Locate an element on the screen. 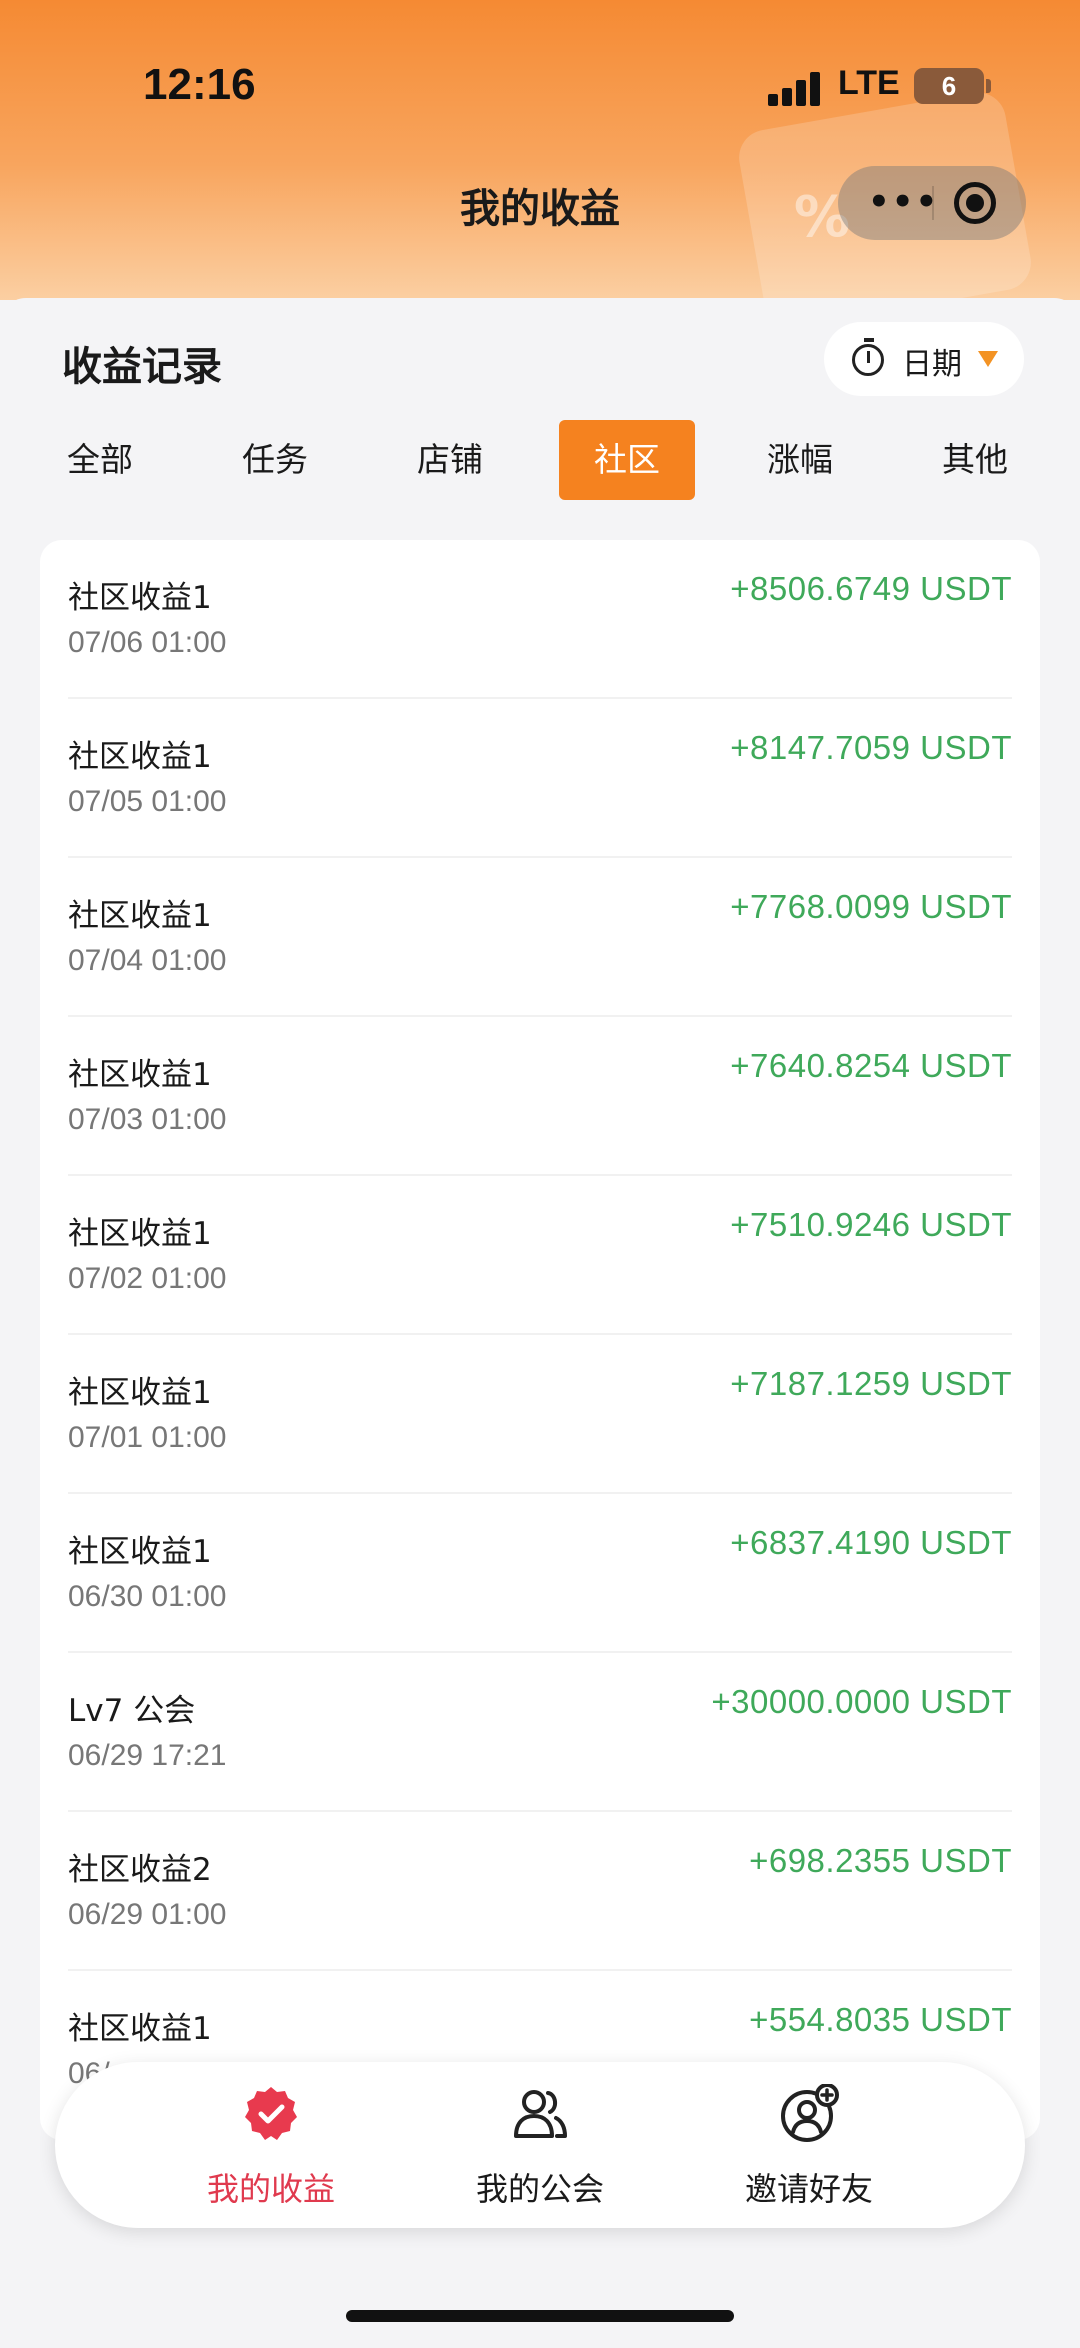  record-time: 07/05 01:00 is located at coordinates (147, 801).